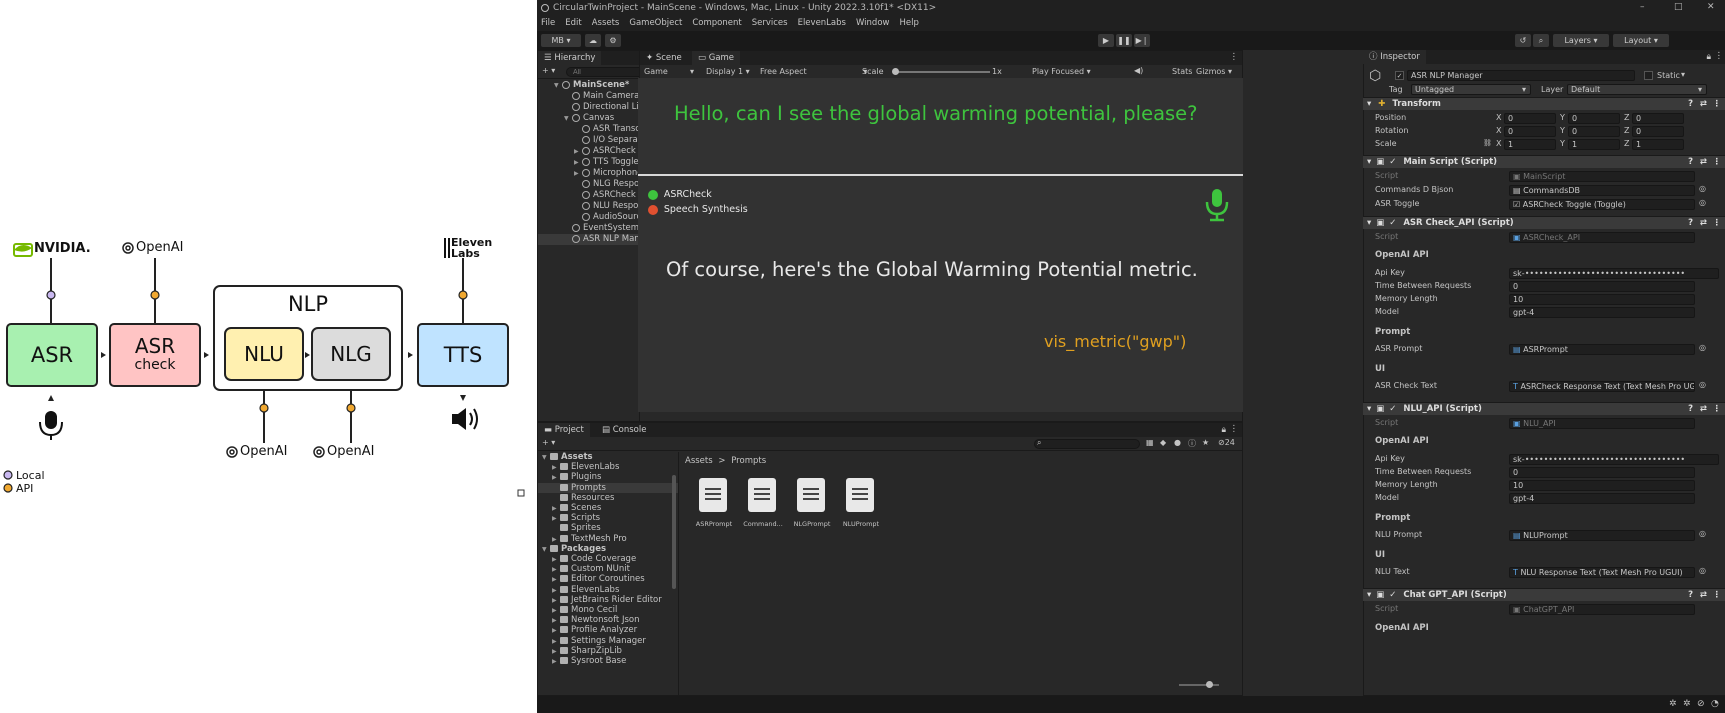  I want to click on project-folder-item: ▶ Scenes, so click(608, 508).